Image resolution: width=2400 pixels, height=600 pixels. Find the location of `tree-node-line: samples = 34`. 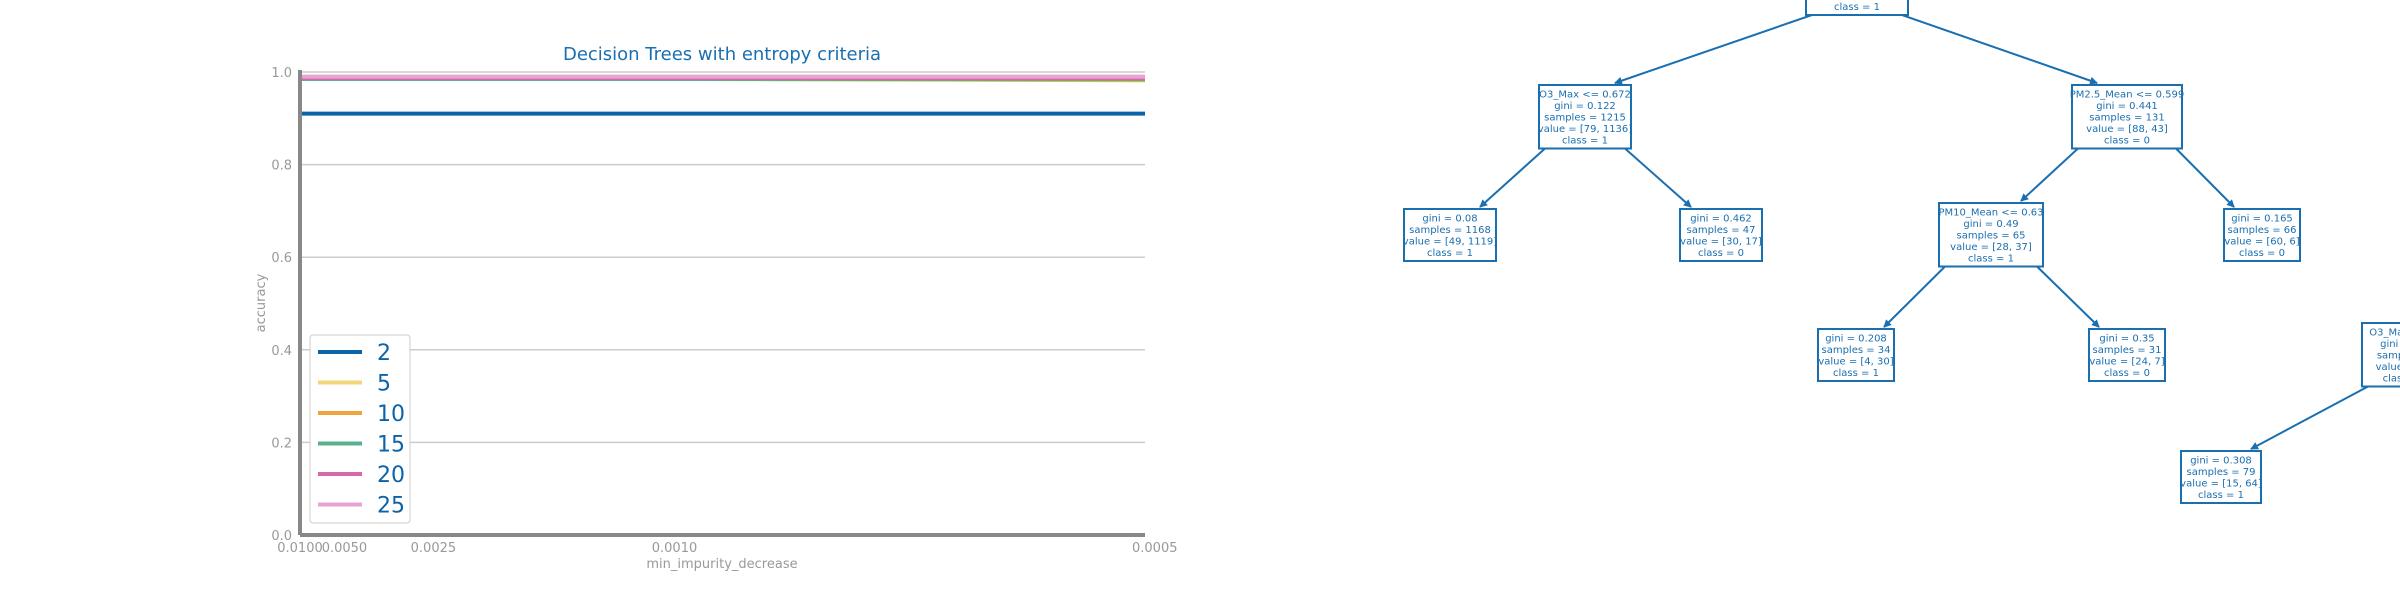

tree-node-line: samples = 34 is located at coordinates (1855, 350).